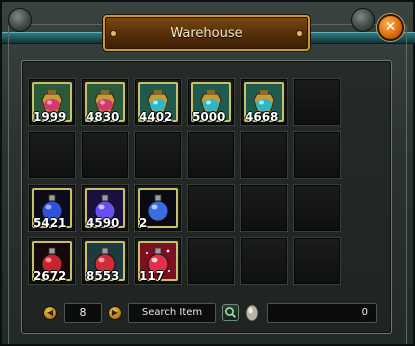  What do you see at coordinates (50, 276) in the screenshot?
I see `item-quantity: 2672` at bounding box center [50, 276].